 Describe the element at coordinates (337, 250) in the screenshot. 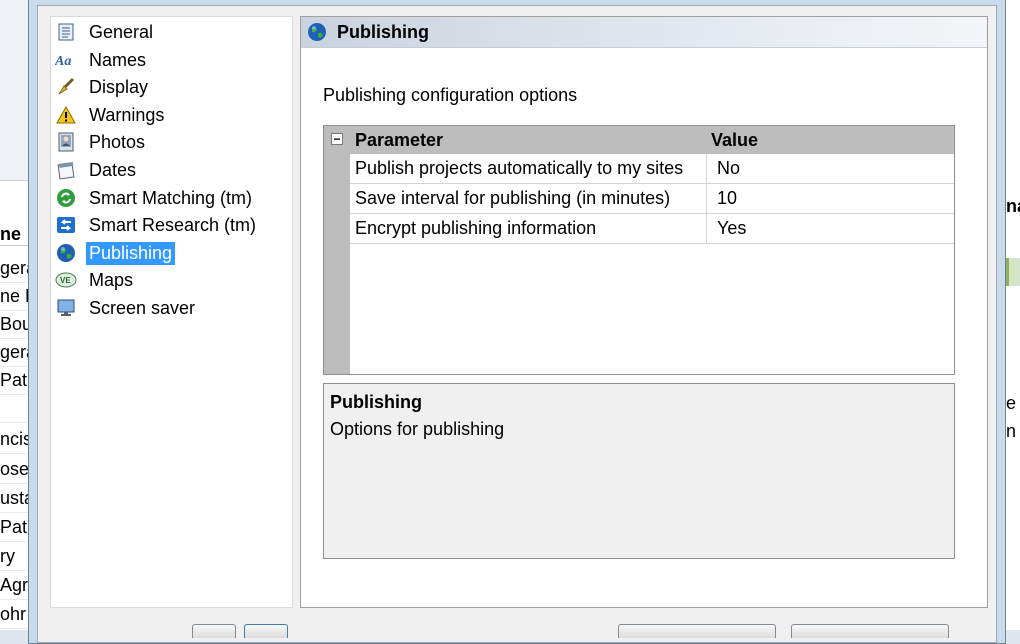

I see `grid-margin` at that location.